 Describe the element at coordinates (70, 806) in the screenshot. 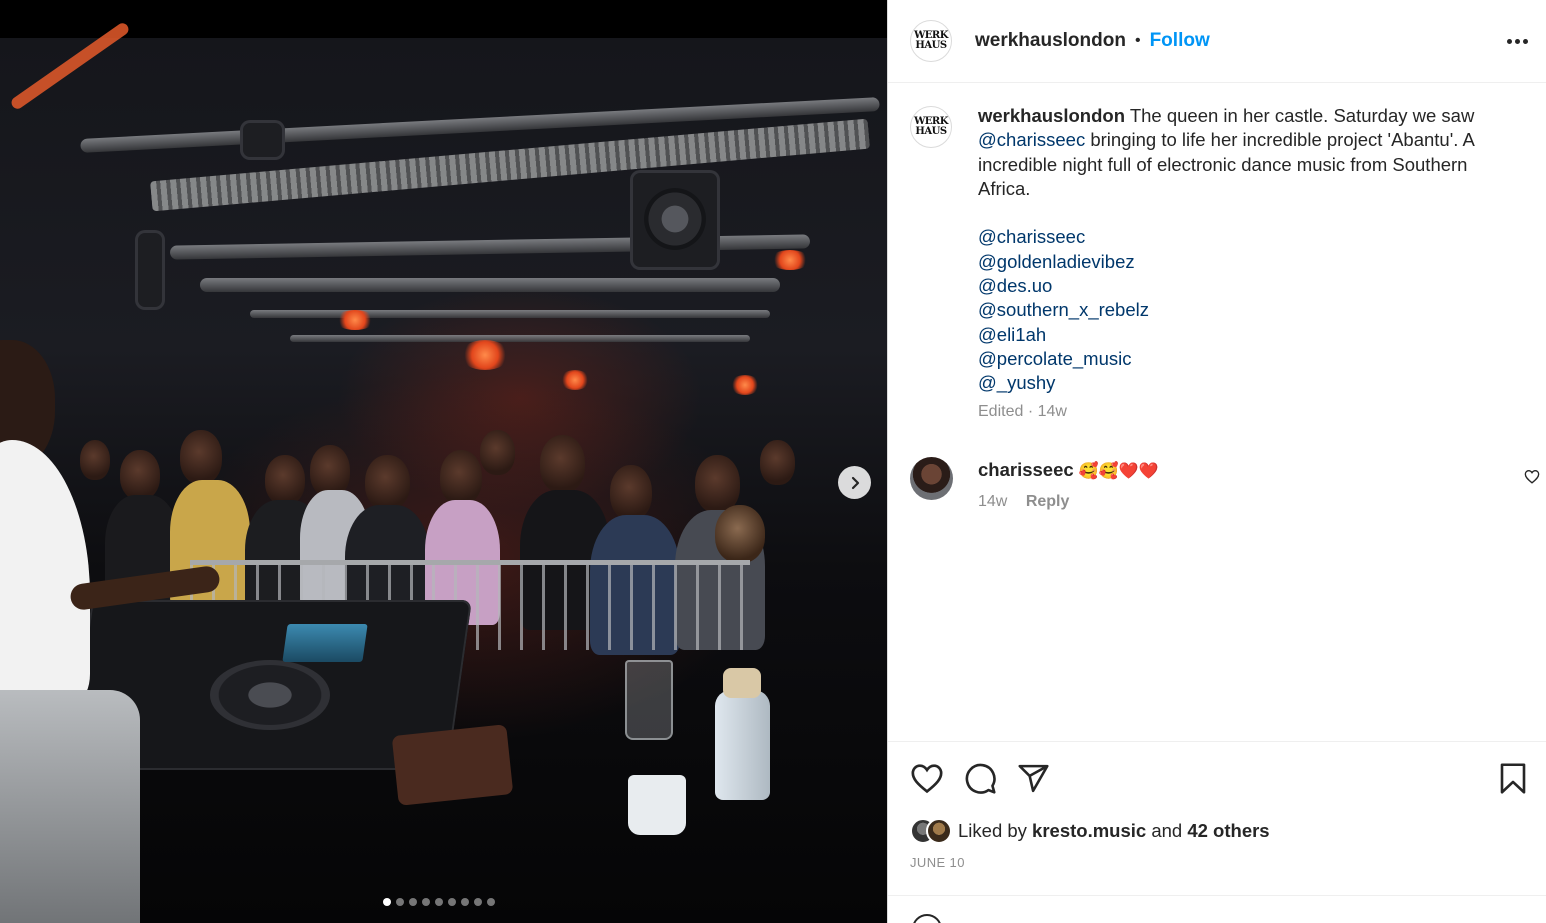

I see `dj-skirt` at that location.